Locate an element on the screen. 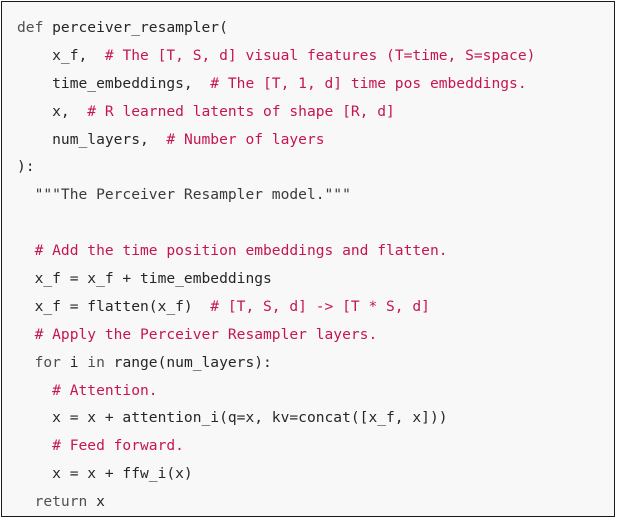  keyword-token: return is located at coordinates (61, 502).